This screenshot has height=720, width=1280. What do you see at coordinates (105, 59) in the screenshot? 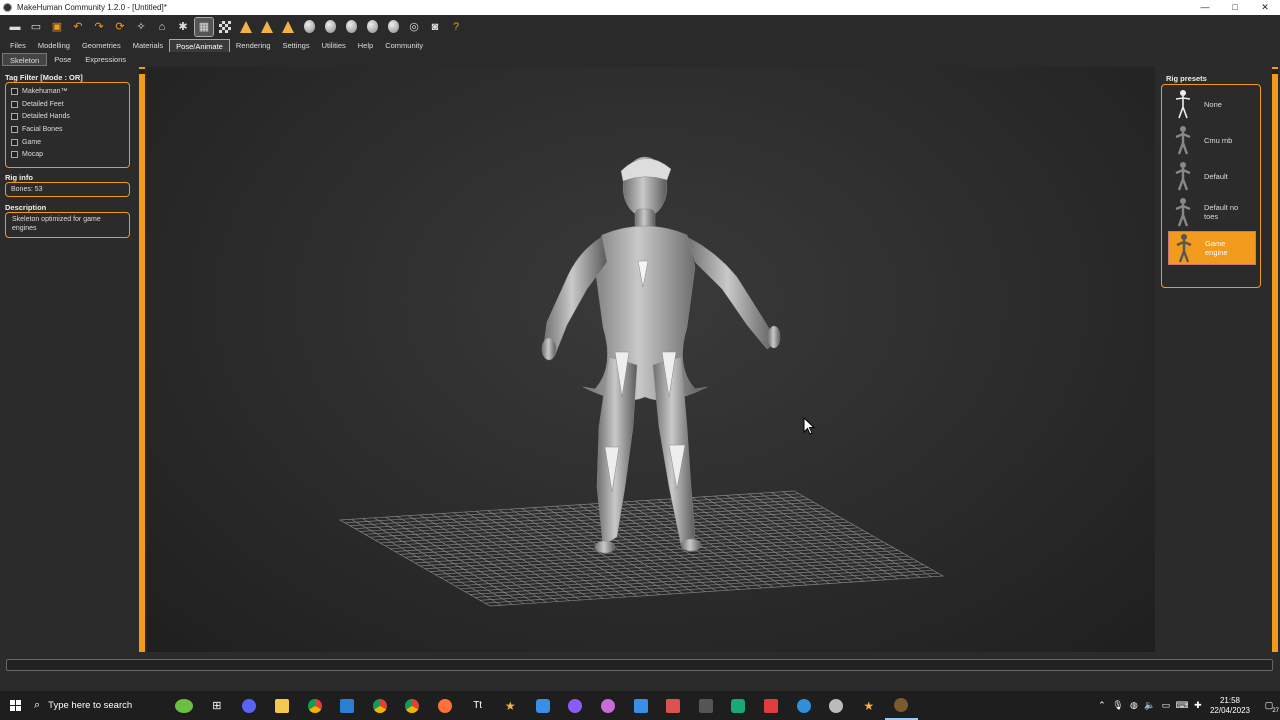
I see `subtab-expressions: Expressions` at bounding box center [105, 59].